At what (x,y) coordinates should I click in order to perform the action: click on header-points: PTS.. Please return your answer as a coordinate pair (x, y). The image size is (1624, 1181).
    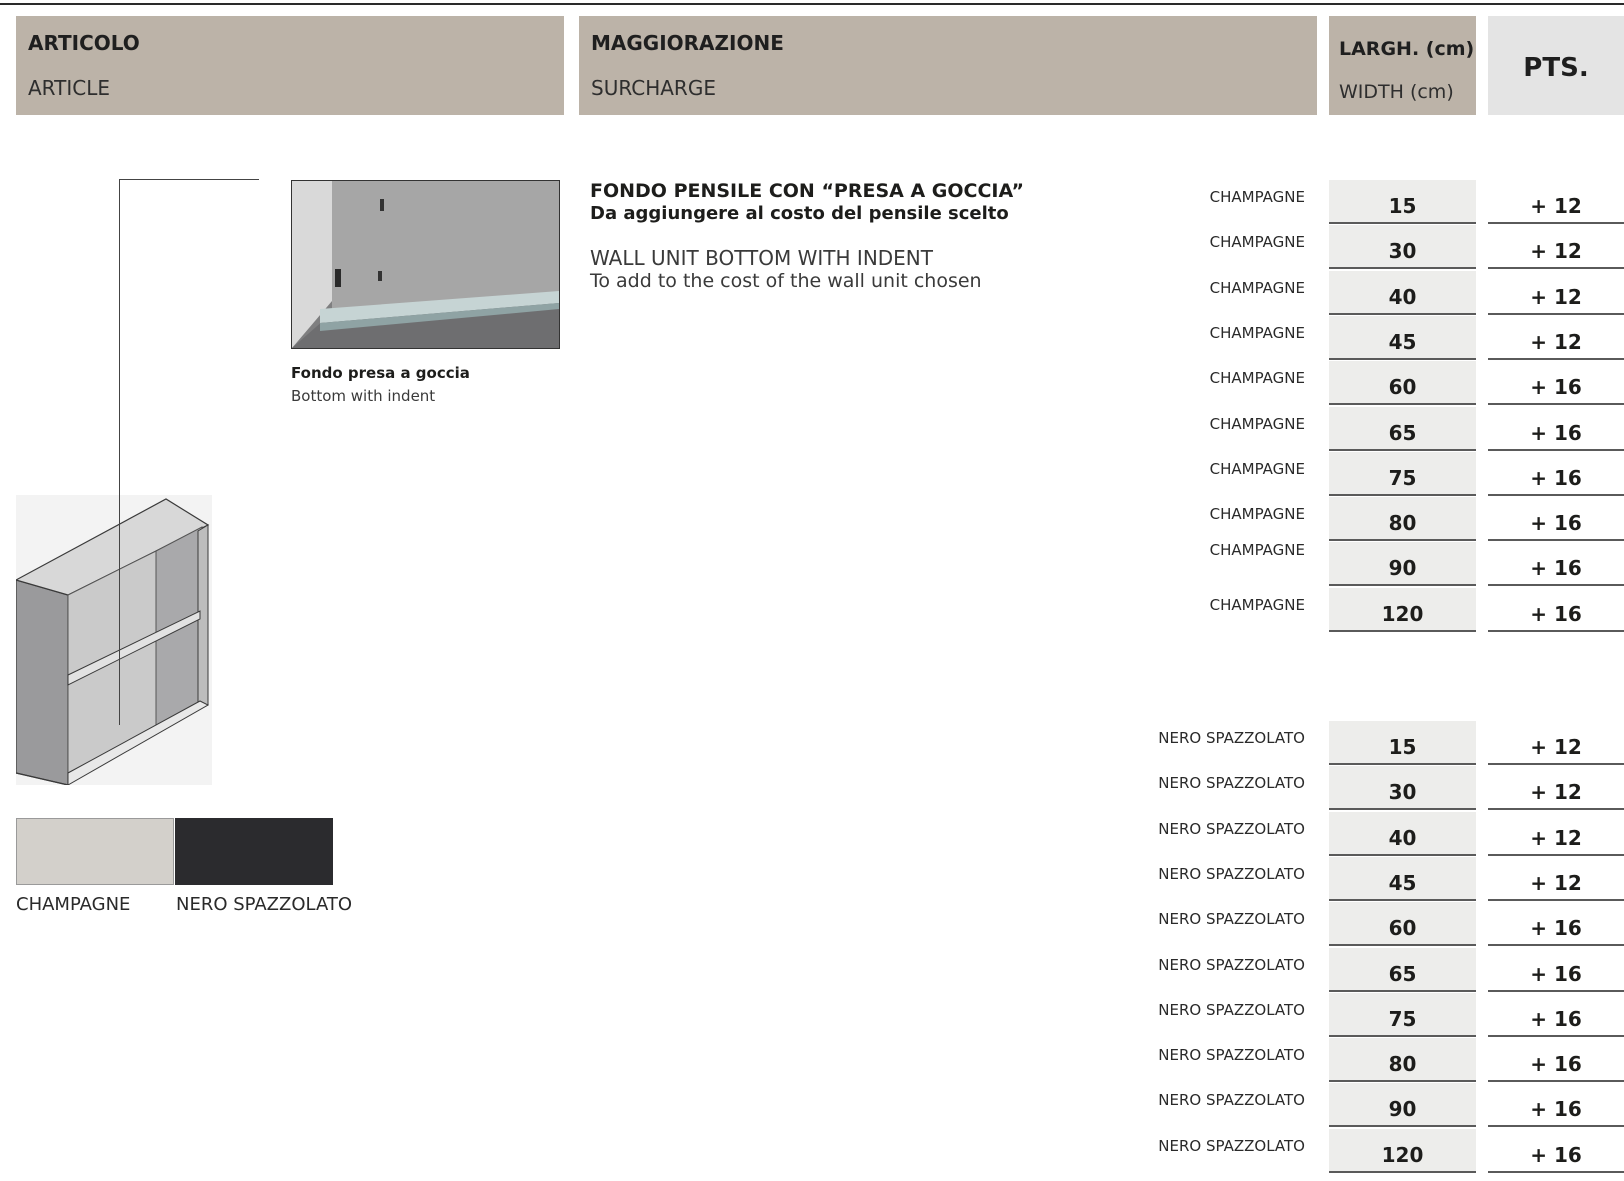
    Looking at the image, I should click on (1556, 65).